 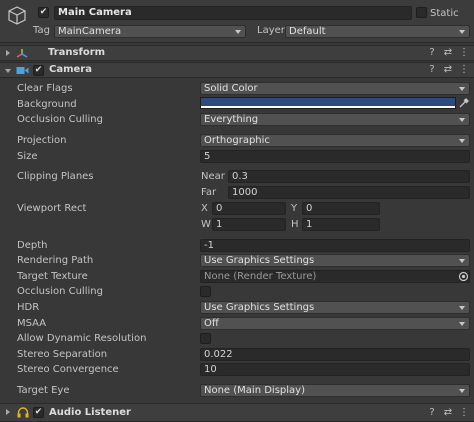 What do you see at coordinates (444, 13) in the screenshot?
I see `static-label: Static` at bounding box center [444, 13].